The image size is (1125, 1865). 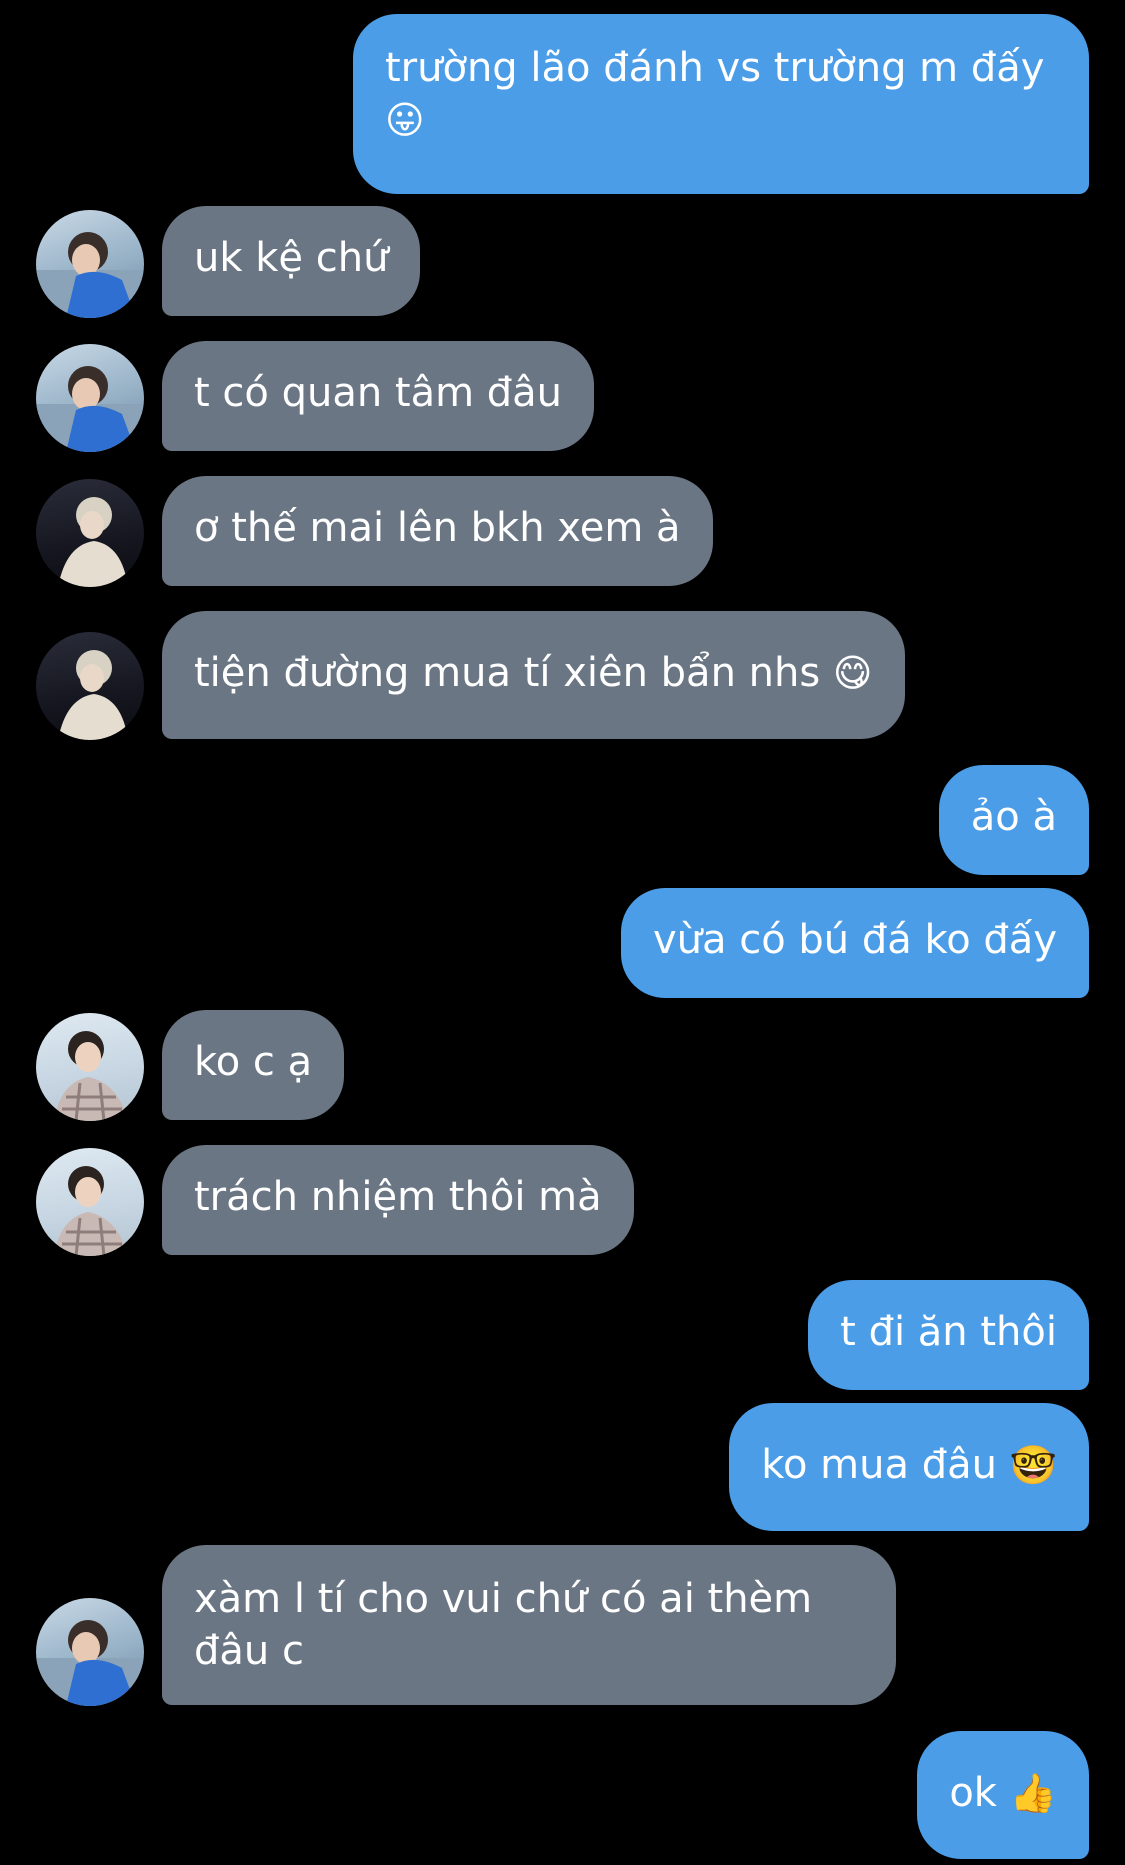 I want to click on message-text: tiện đường mua tí xiên bẩn nhs, so click(x=507, y=673).